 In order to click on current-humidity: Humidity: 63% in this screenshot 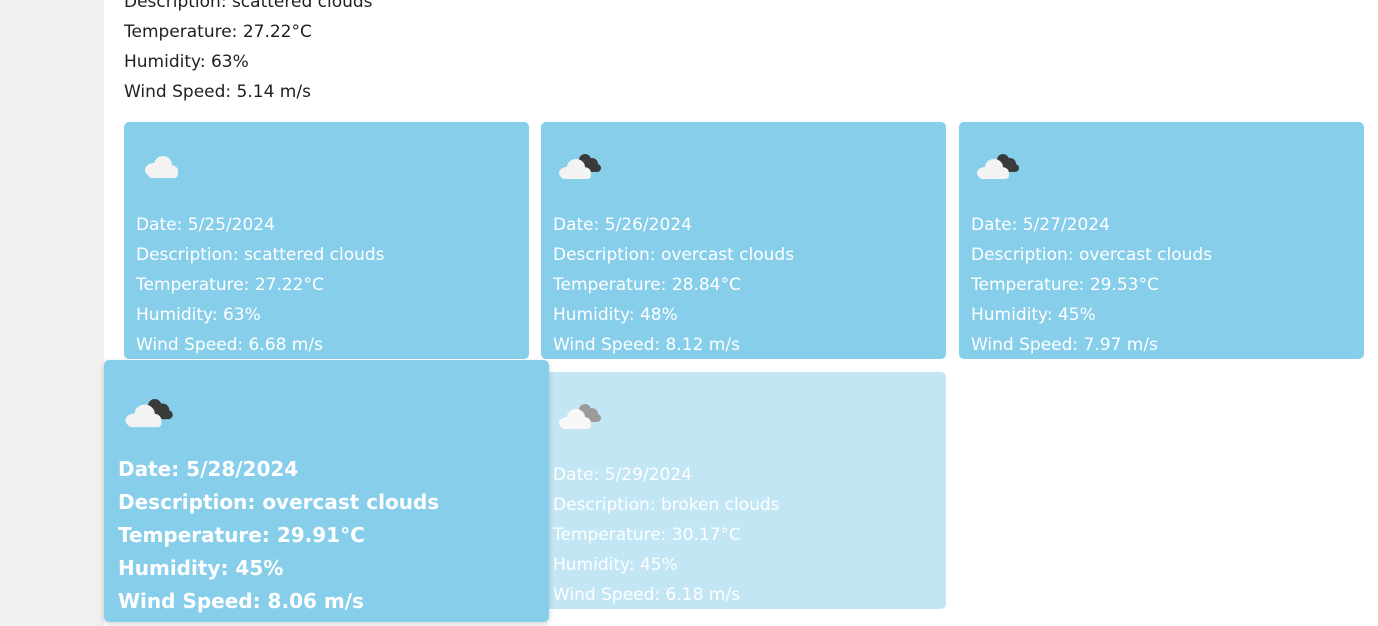, I will do `click(186, 62)`.